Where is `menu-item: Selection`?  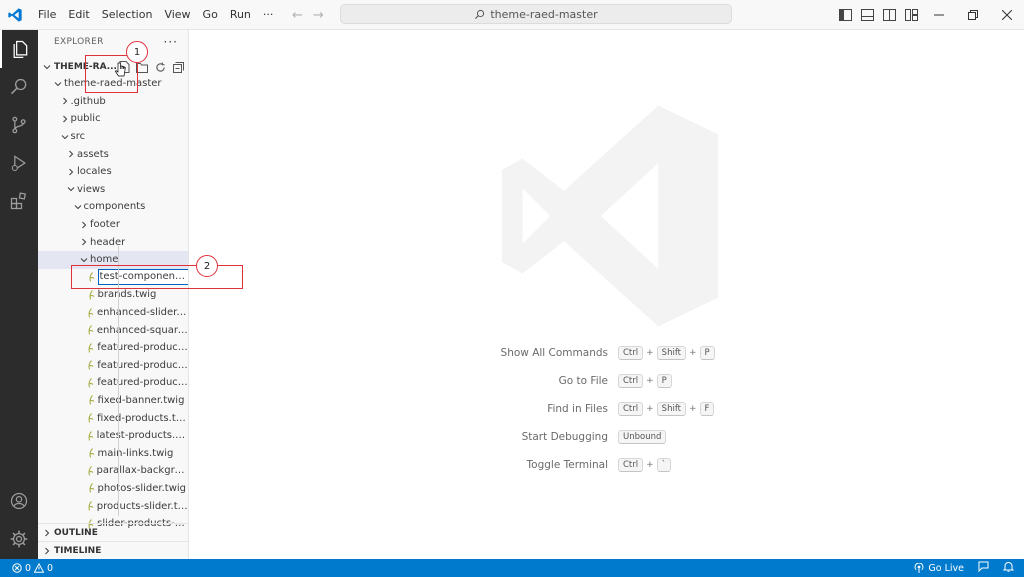
menu-item: Selection is located at coordinates (127, 15).